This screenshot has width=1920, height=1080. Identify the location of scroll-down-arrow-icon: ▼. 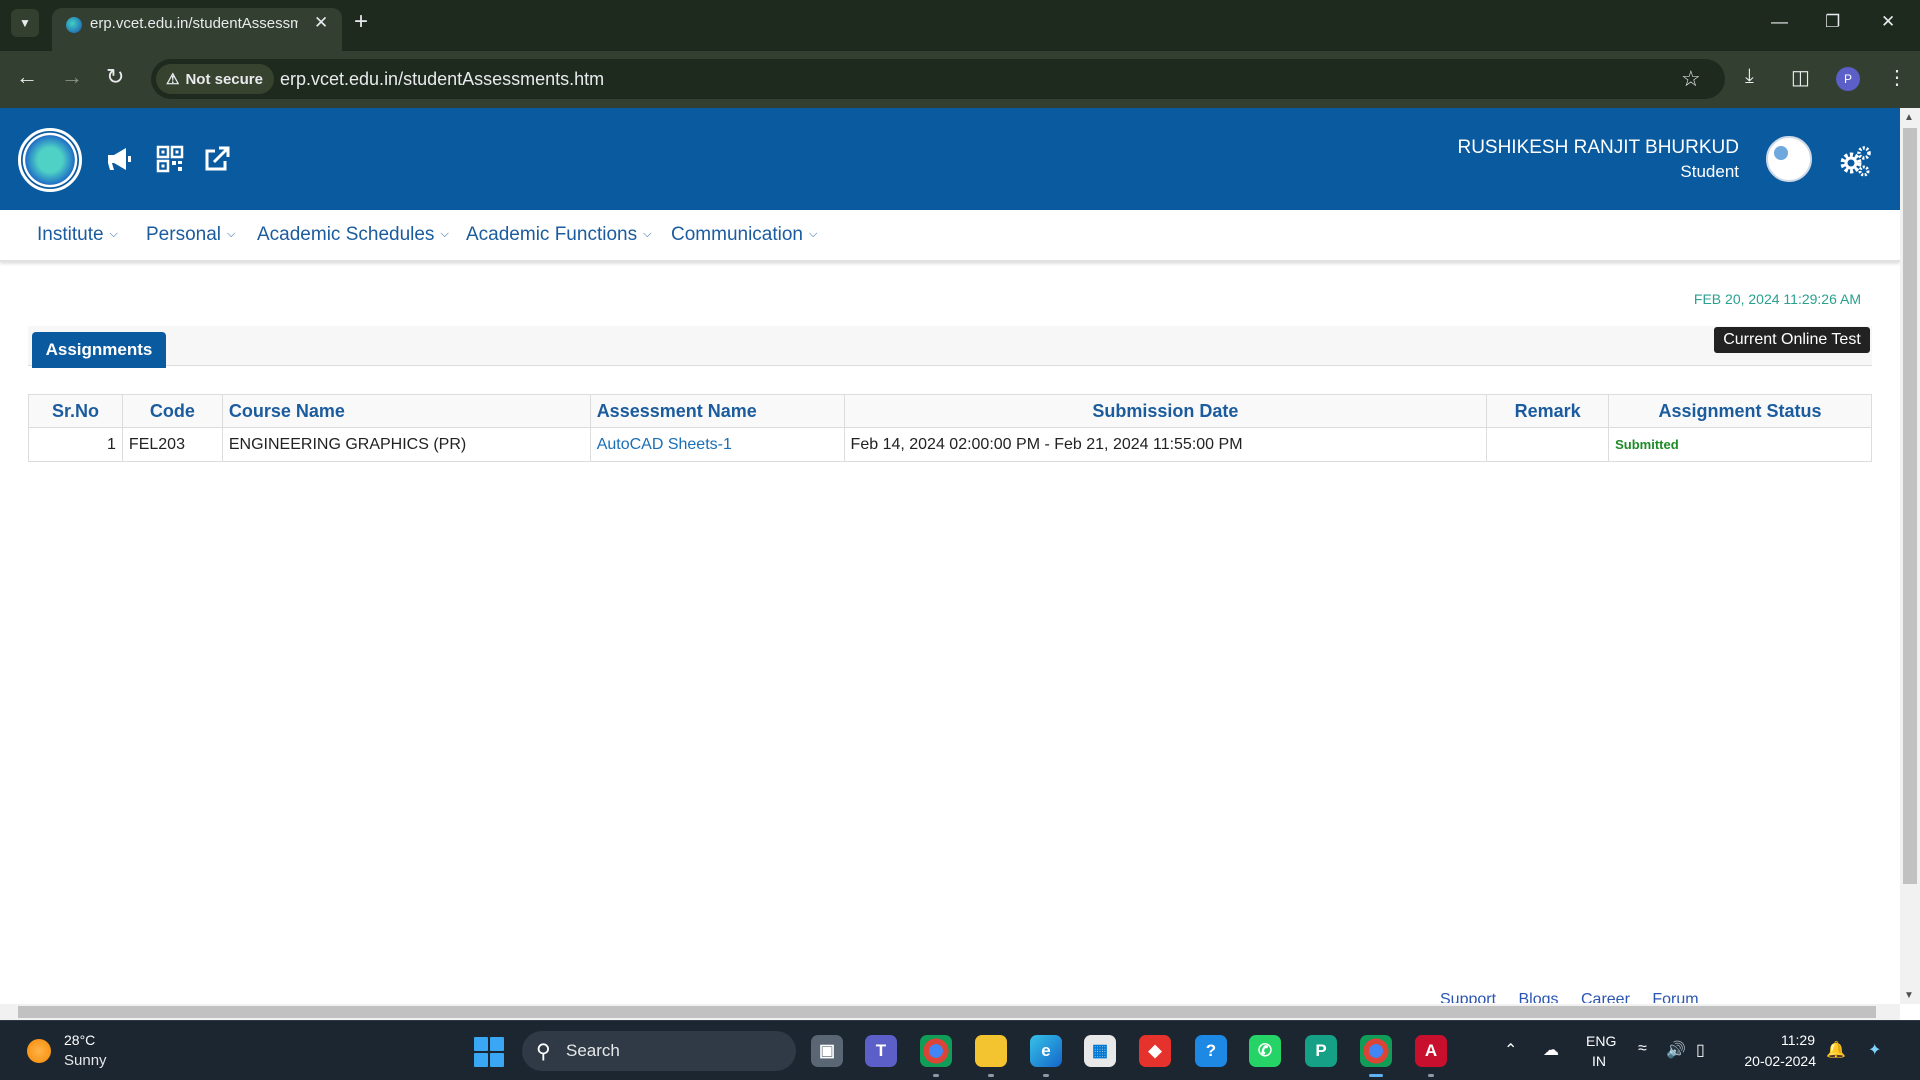
(1909, 995).